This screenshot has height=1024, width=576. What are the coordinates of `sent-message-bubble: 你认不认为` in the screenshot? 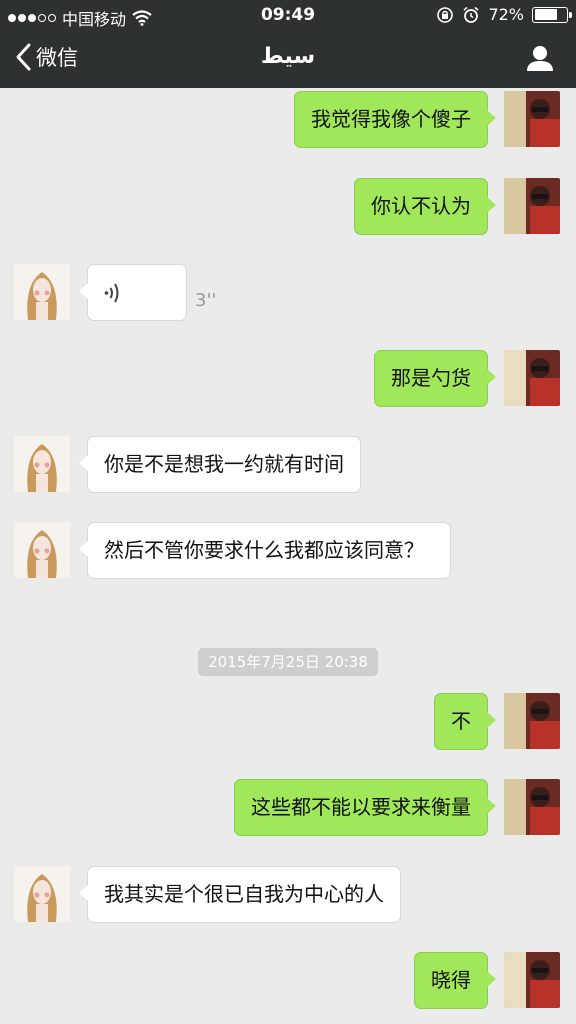 It's located at (425, 206).